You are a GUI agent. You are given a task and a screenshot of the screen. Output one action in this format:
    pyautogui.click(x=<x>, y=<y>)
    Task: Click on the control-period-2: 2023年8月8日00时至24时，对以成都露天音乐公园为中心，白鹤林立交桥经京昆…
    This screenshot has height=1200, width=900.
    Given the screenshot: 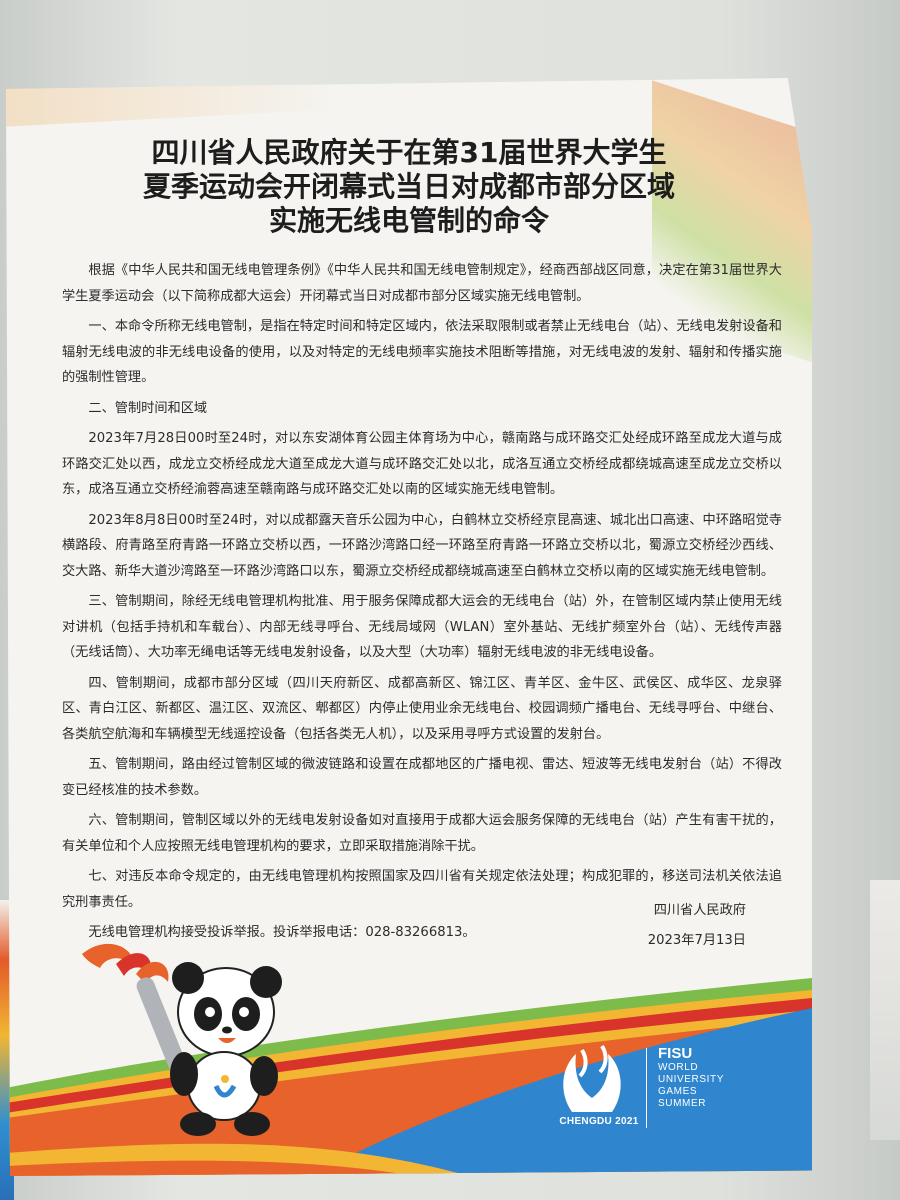 What is the action you would take?
    pyautogui.click(x=422, y=545)
    